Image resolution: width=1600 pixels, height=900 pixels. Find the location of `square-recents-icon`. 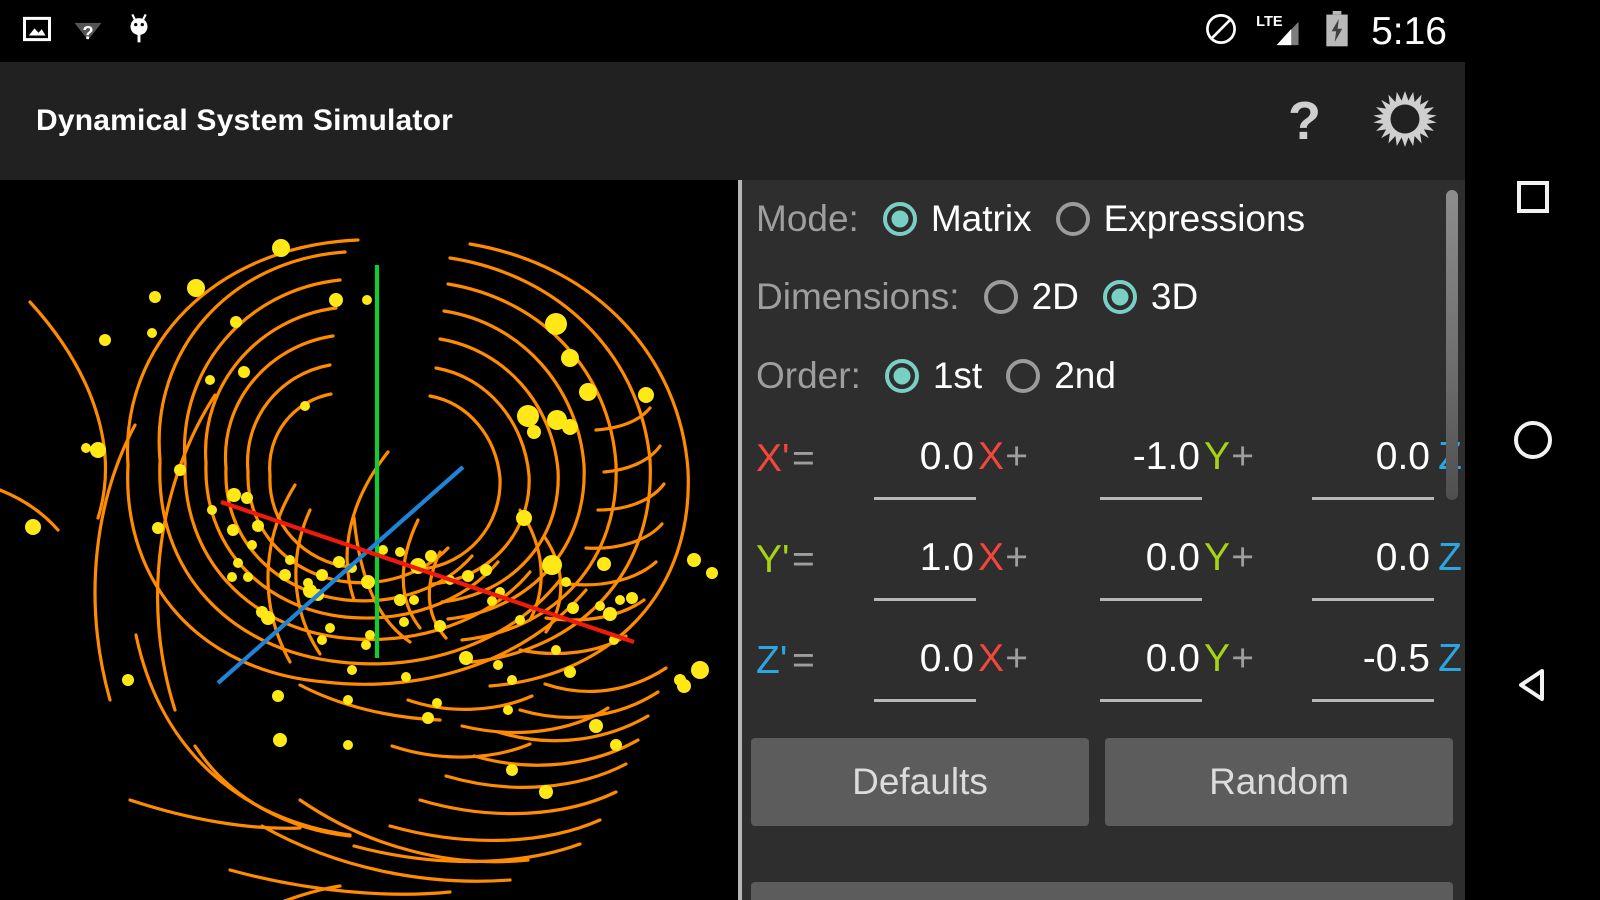

square-recents-icon is located at coordinates (1532, 197).